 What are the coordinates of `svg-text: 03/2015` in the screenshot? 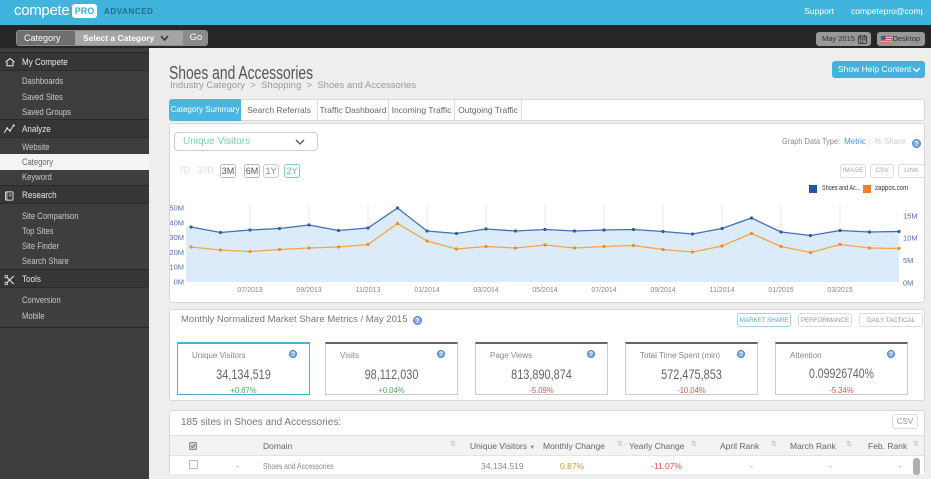 It's located at (839, 290).